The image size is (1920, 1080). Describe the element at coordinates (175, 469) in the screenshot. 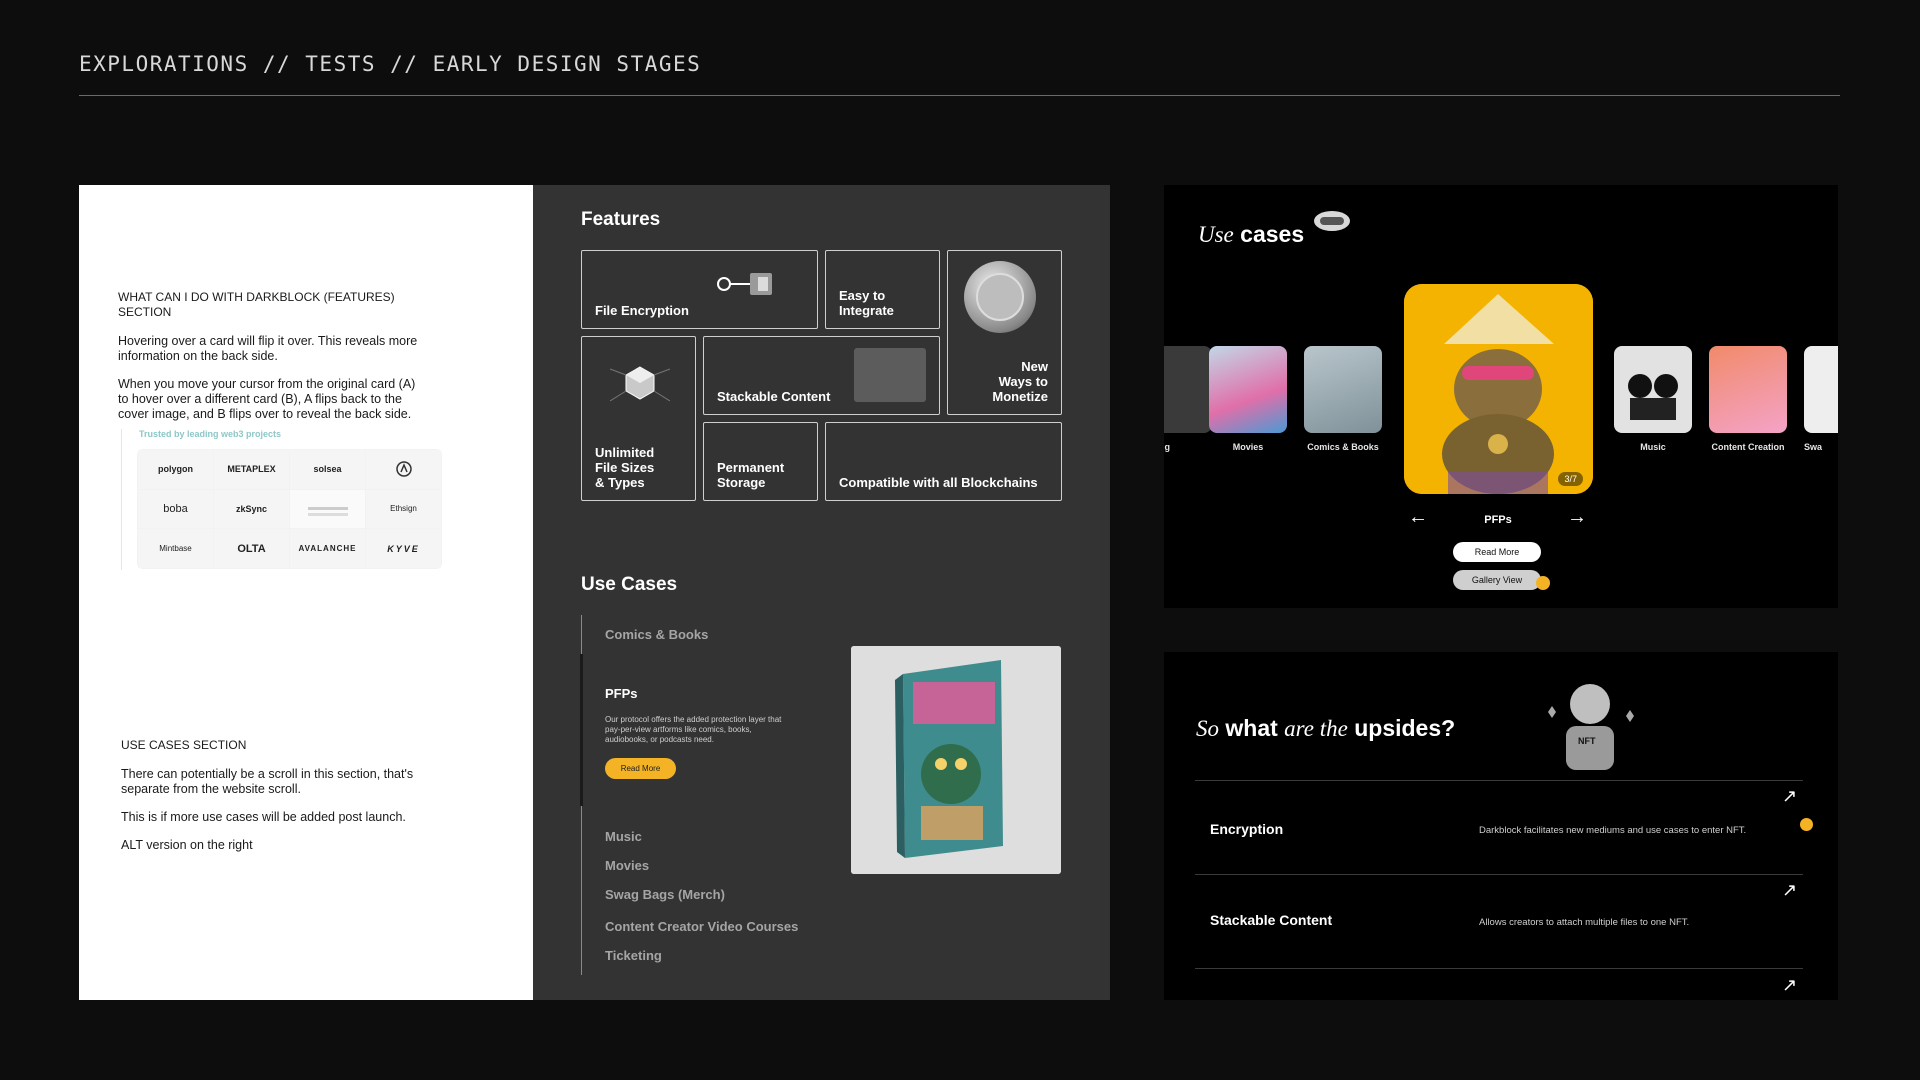

I see `logo-polygon: polygon` at that location.